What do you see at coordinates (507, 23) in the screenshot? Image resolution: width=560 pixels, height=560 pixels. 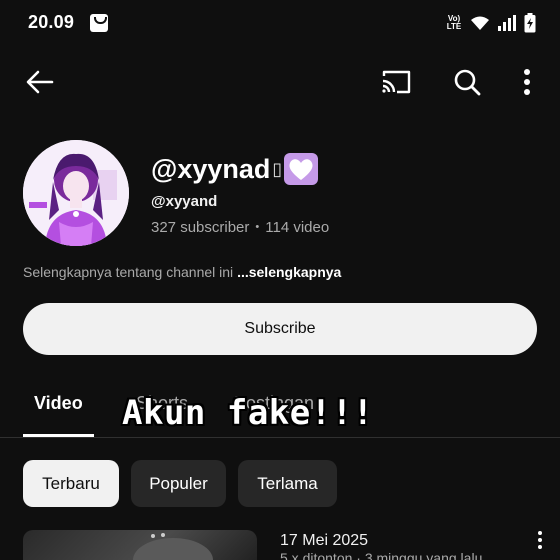 I see `signal-icon` at bounding box center [507, 23].